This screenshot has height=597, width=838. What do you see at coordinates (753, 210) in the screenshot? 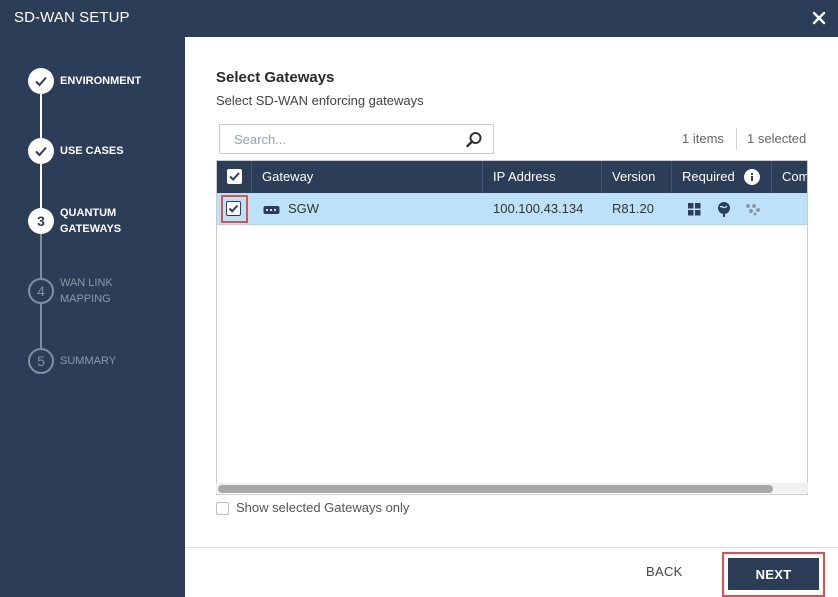
I see `cluster-dots-icon` at bounding box center [753, 210].